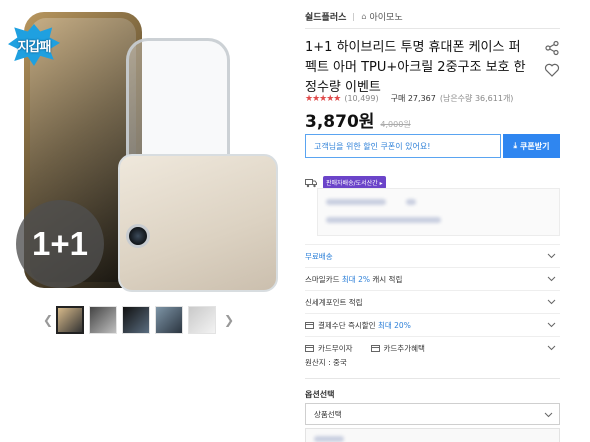 This screenshot has width=590, height=442. I want to click on brand-link: 쉴드플러스, so click(325, 16).